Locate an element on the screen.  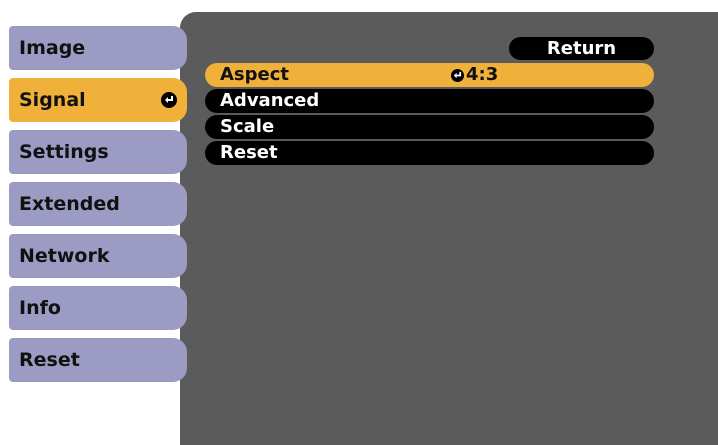
return-button: Return is located at coordinates (581, 48).